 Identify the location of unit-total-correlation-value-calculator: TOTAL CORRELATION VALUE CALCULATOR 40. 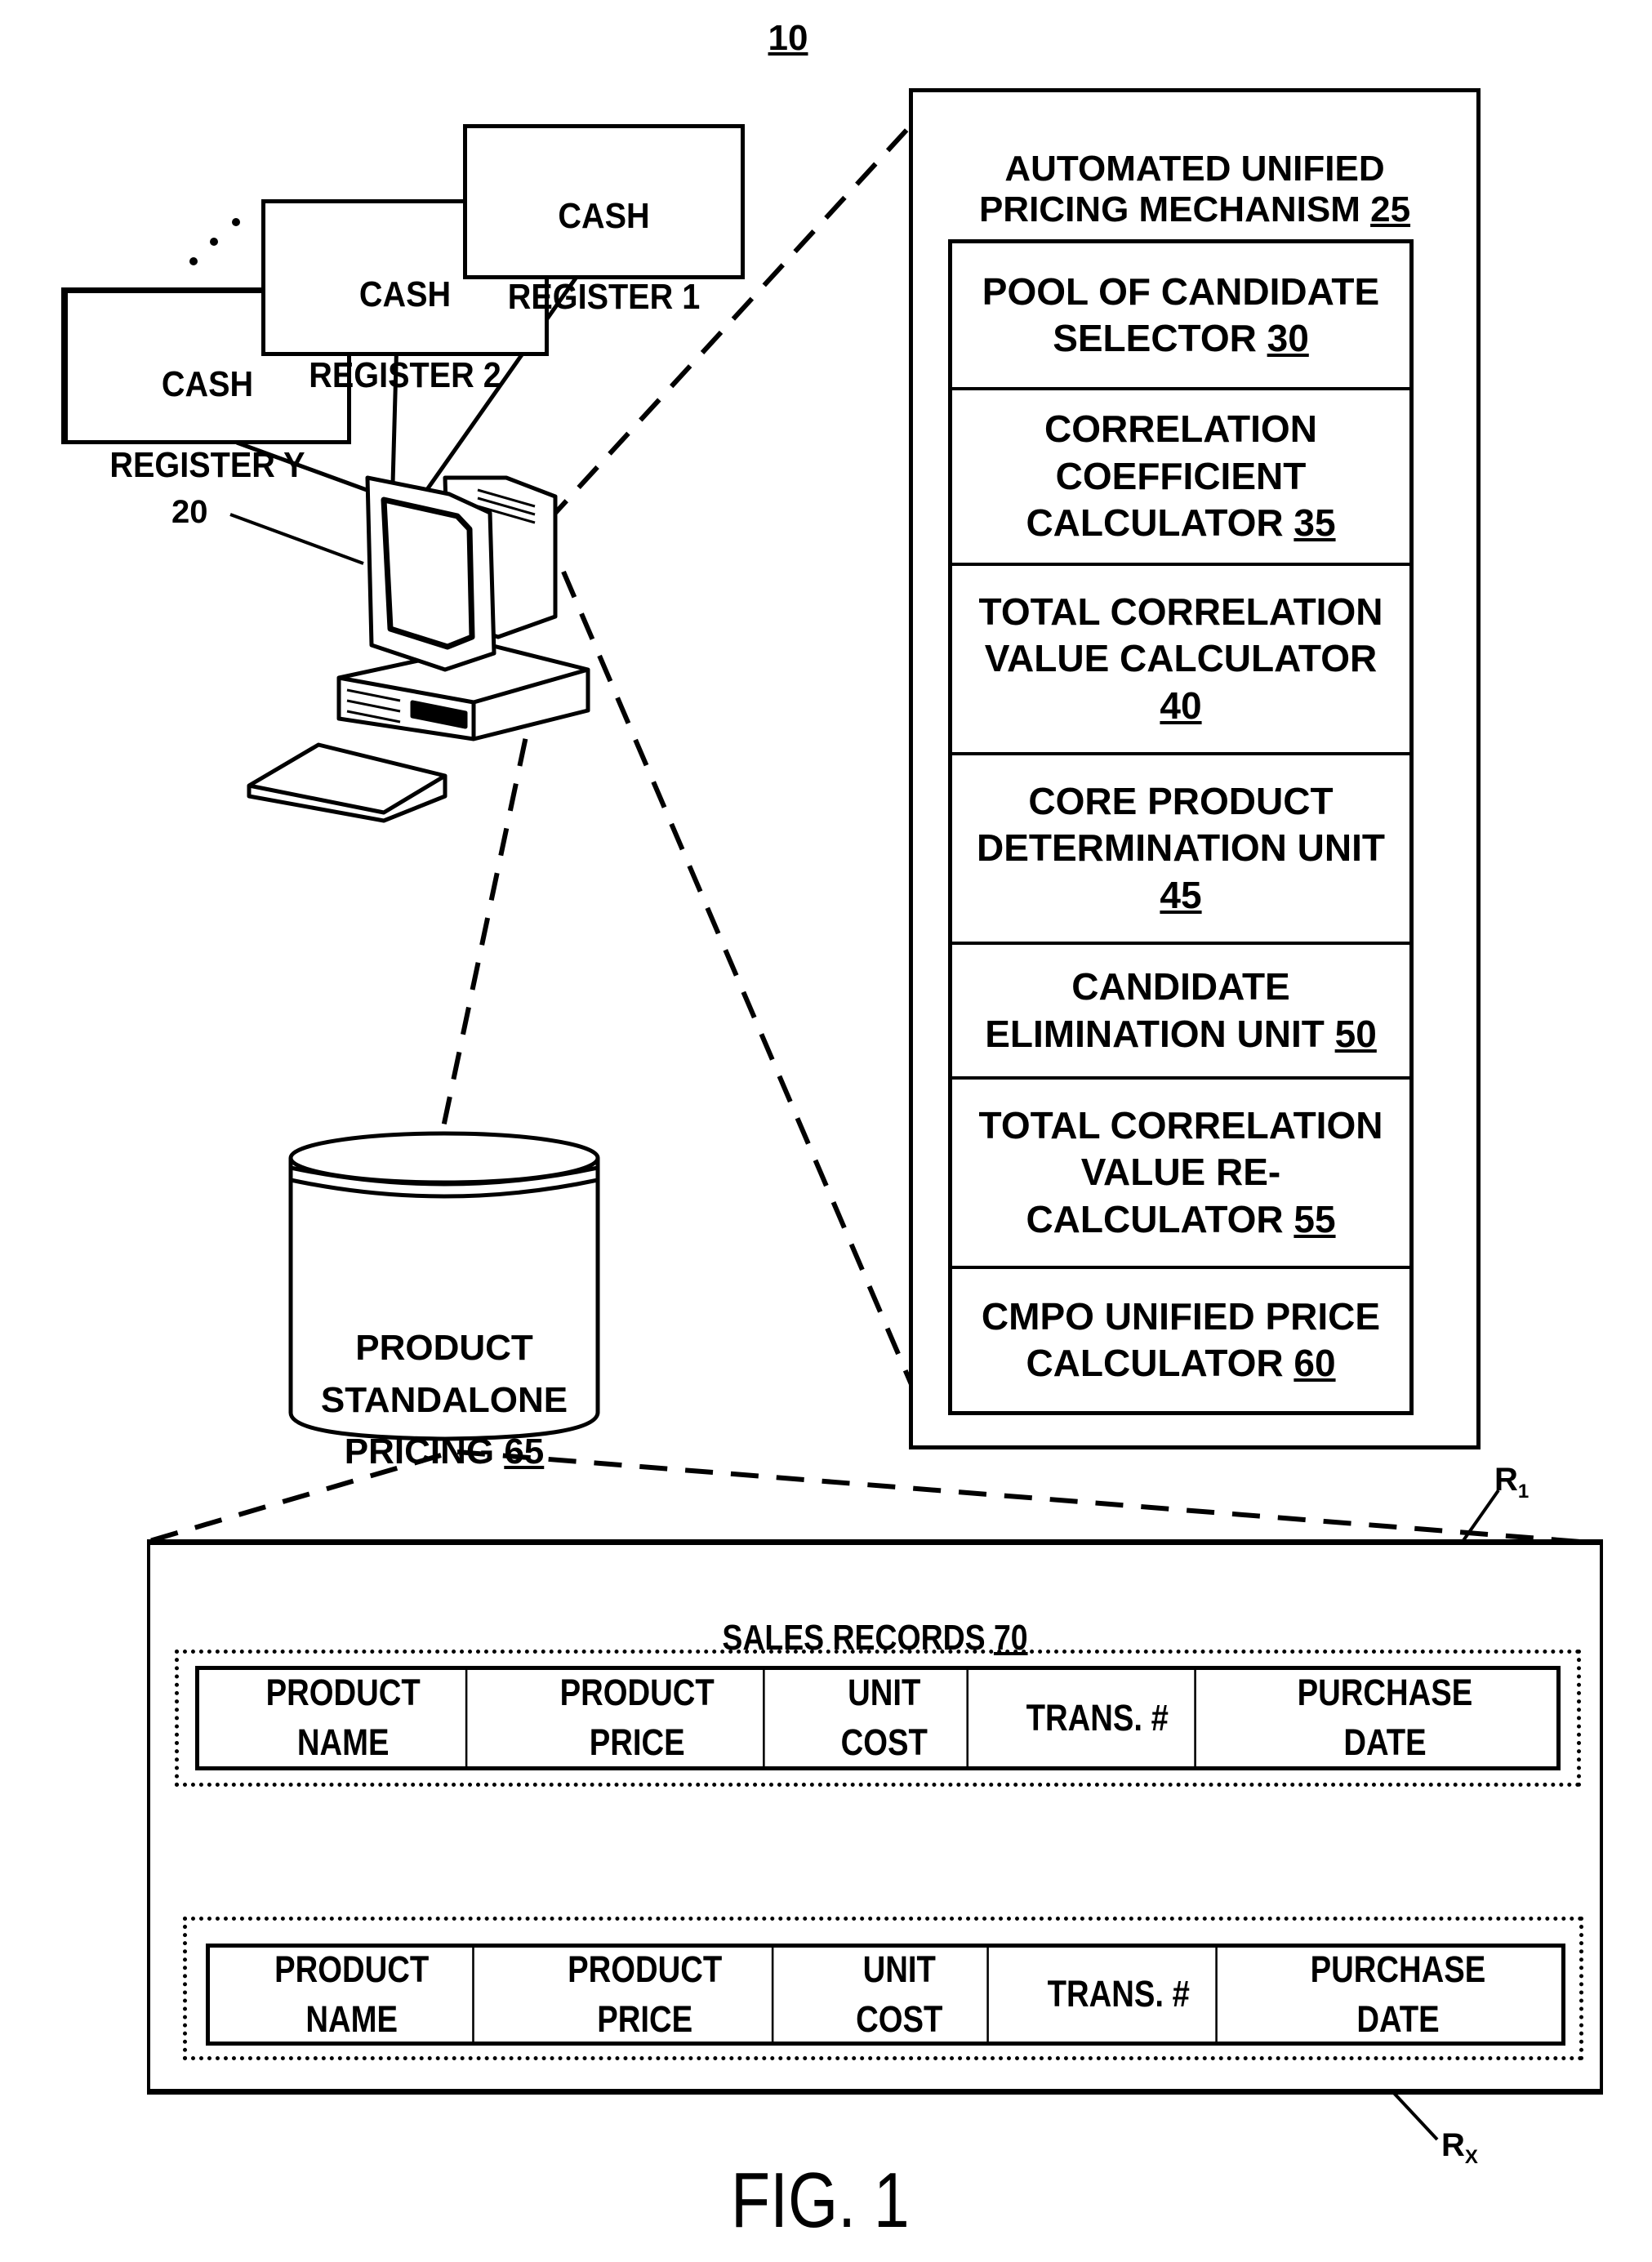
(1180, 660).